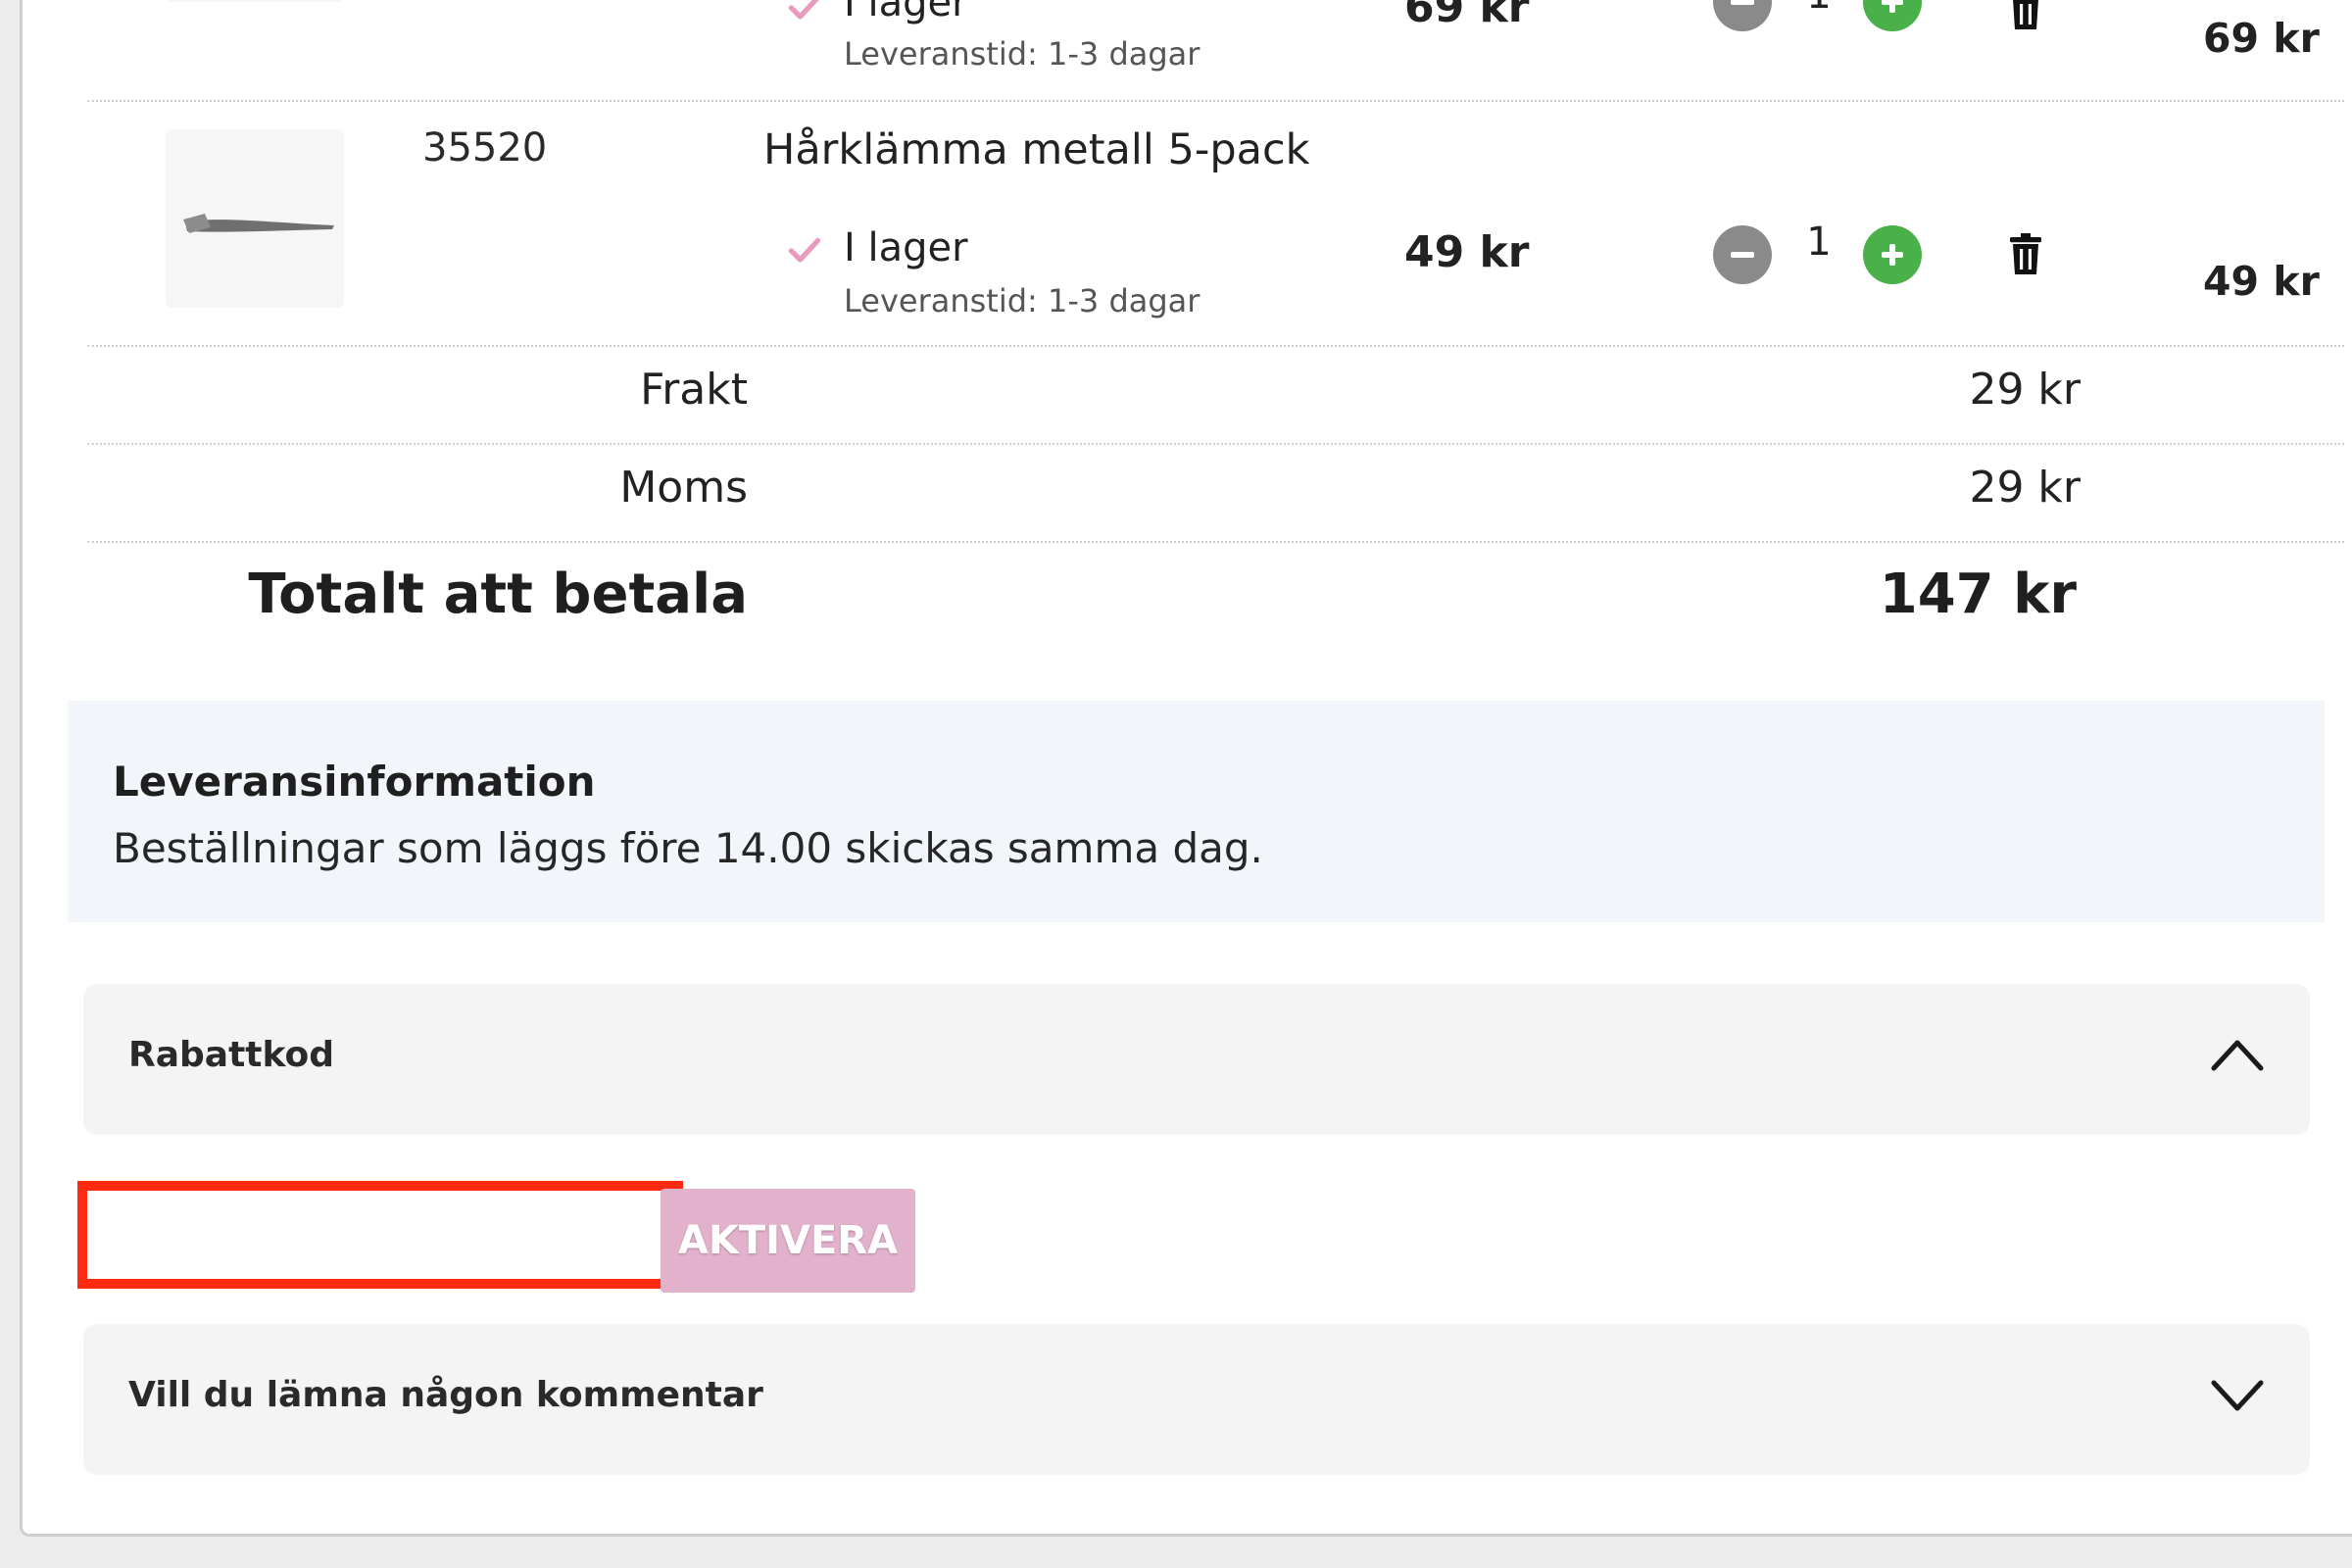 This screenshot has width=2352, height=1568. Describe the element at coordinates (354, 782) in the screenshot. I see `delivery-info-title: Leveransinformation` at that location.